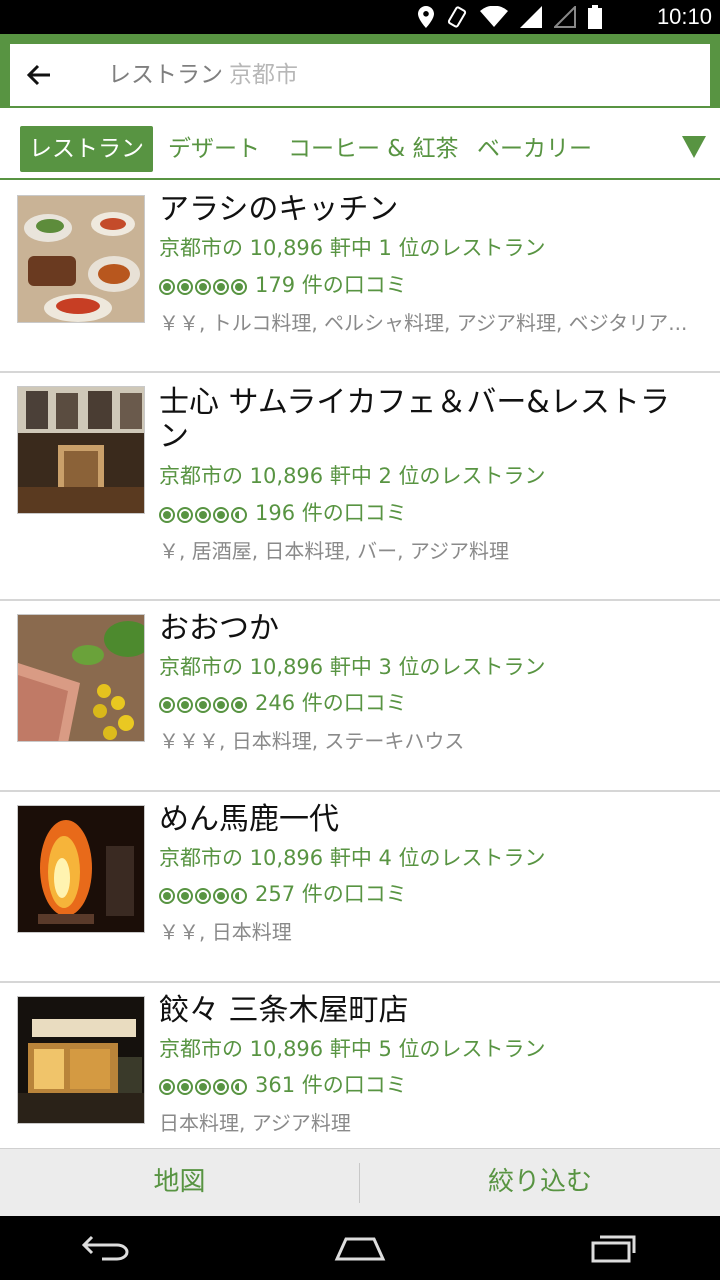 This screenshot has width=720, height=1280. What do you see at coordinates (331, 703) in the screenshot?
I see `review-count: 246 件の口コミ` at bounding box center [331, 703].